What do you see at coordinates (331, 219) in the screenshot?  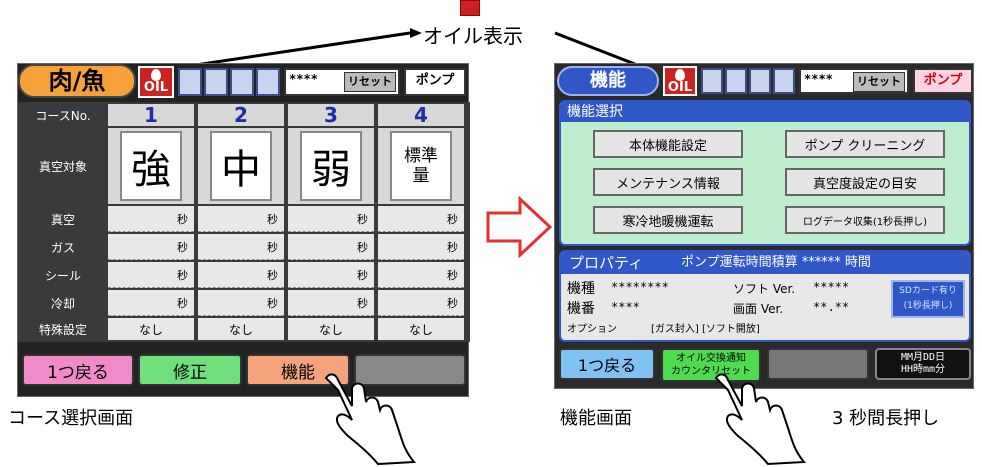 I see `param-value-0-2: 秒` at bounding box center [331, 219].